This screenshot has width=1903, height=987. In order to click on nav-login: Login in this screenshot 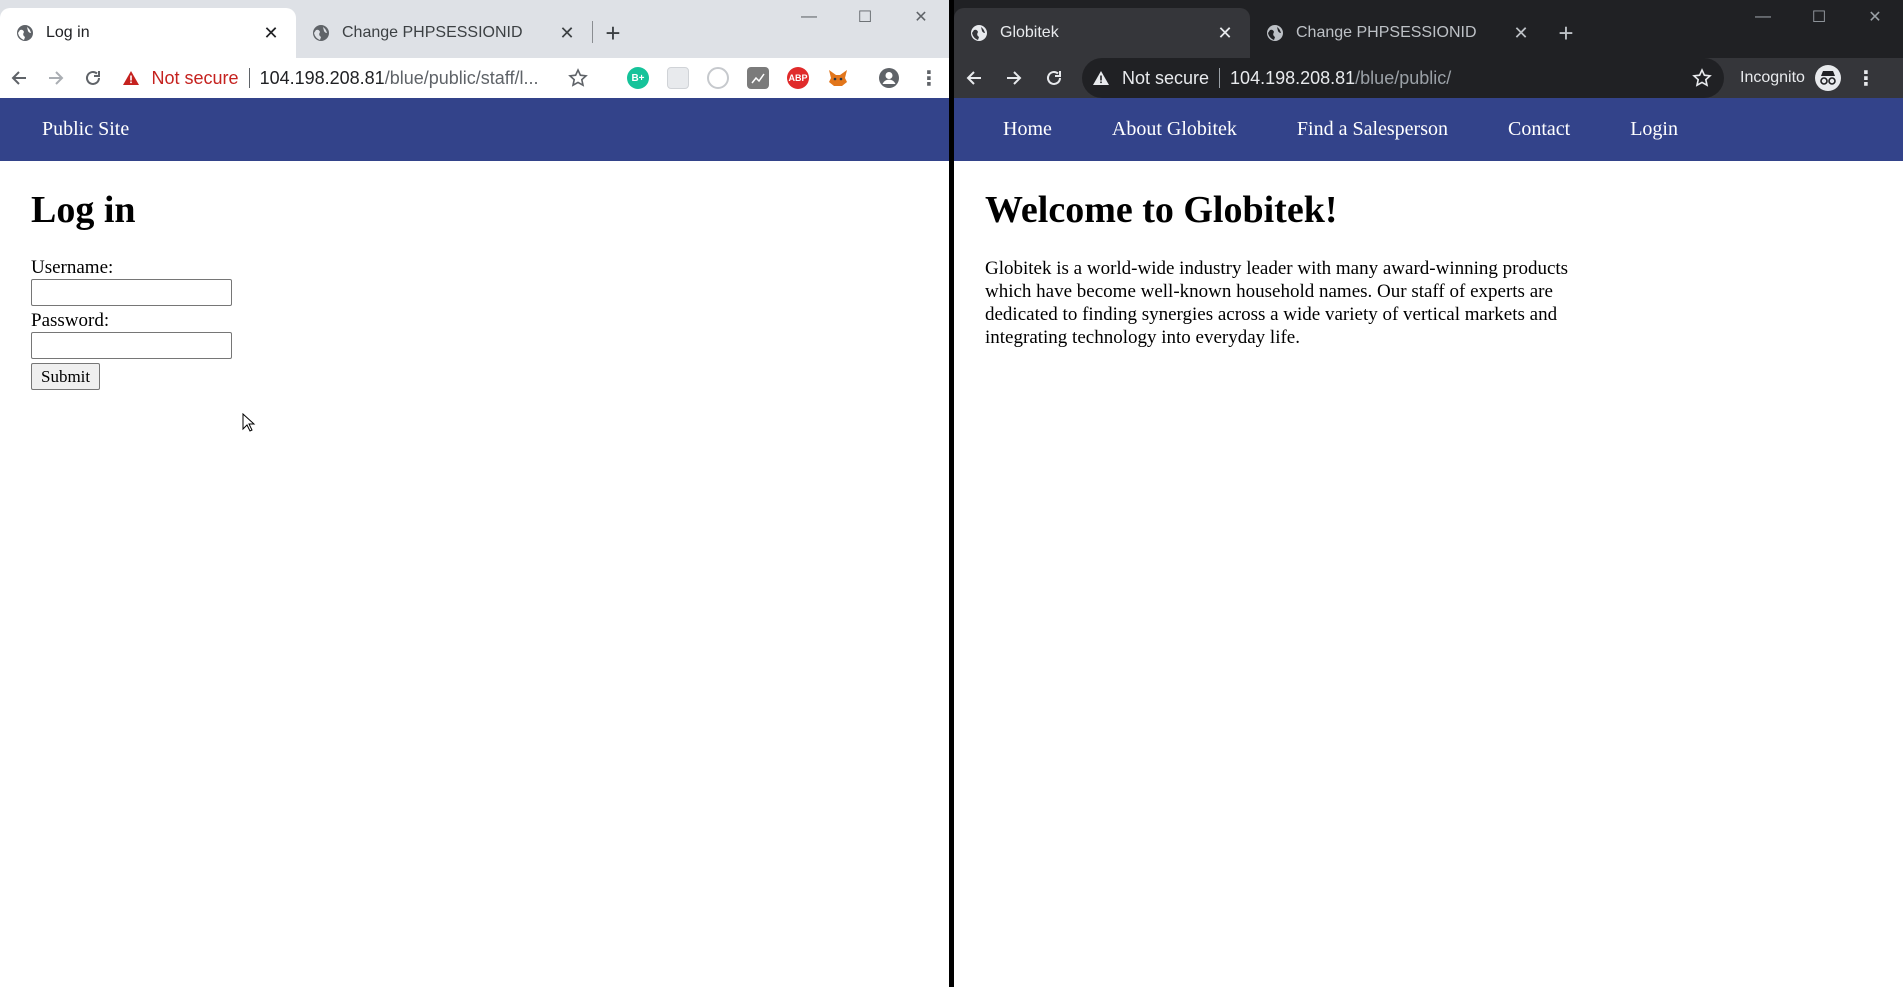, I will do `click(1654, 129)`.